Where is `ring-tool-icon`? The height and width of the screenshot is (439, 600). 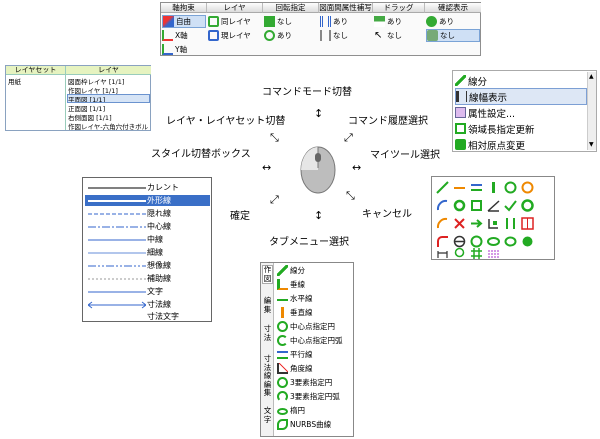
ring-tool-icon is located at coordinates (527, 205).